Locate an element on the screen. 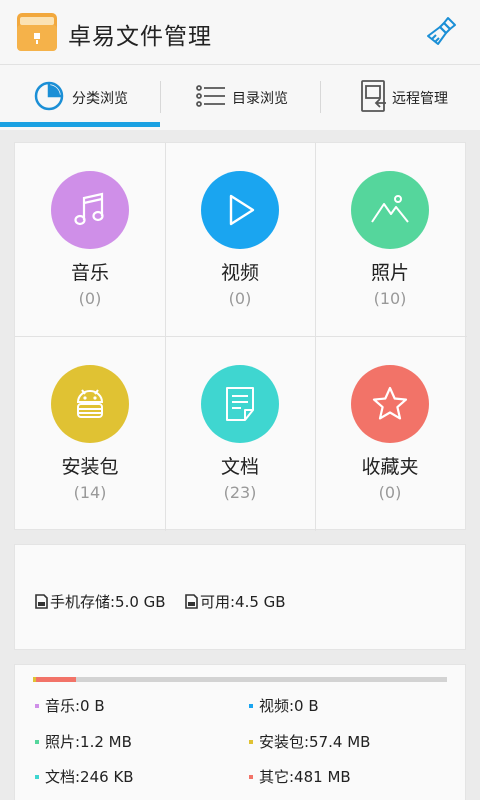  list-icon is located at coordinates (210, 96).